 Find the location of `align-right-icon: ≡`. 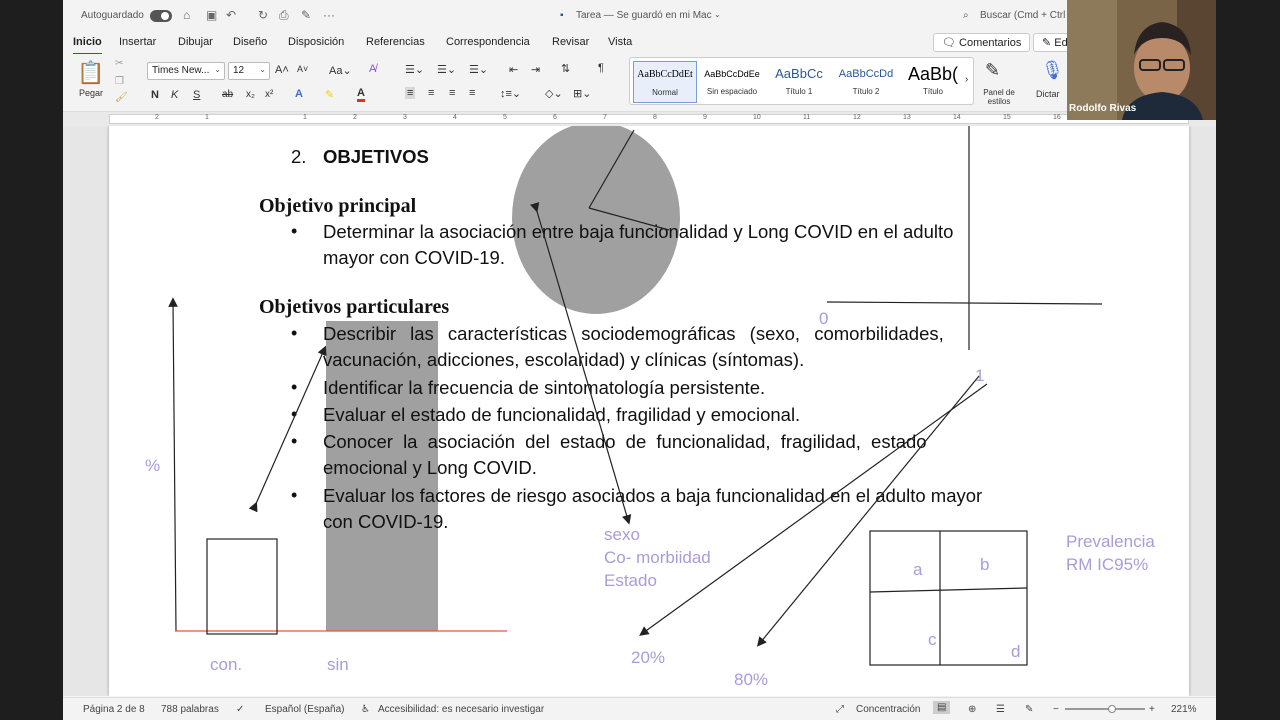

align-right-icon: ≡ is located at coordinates (452, 93).